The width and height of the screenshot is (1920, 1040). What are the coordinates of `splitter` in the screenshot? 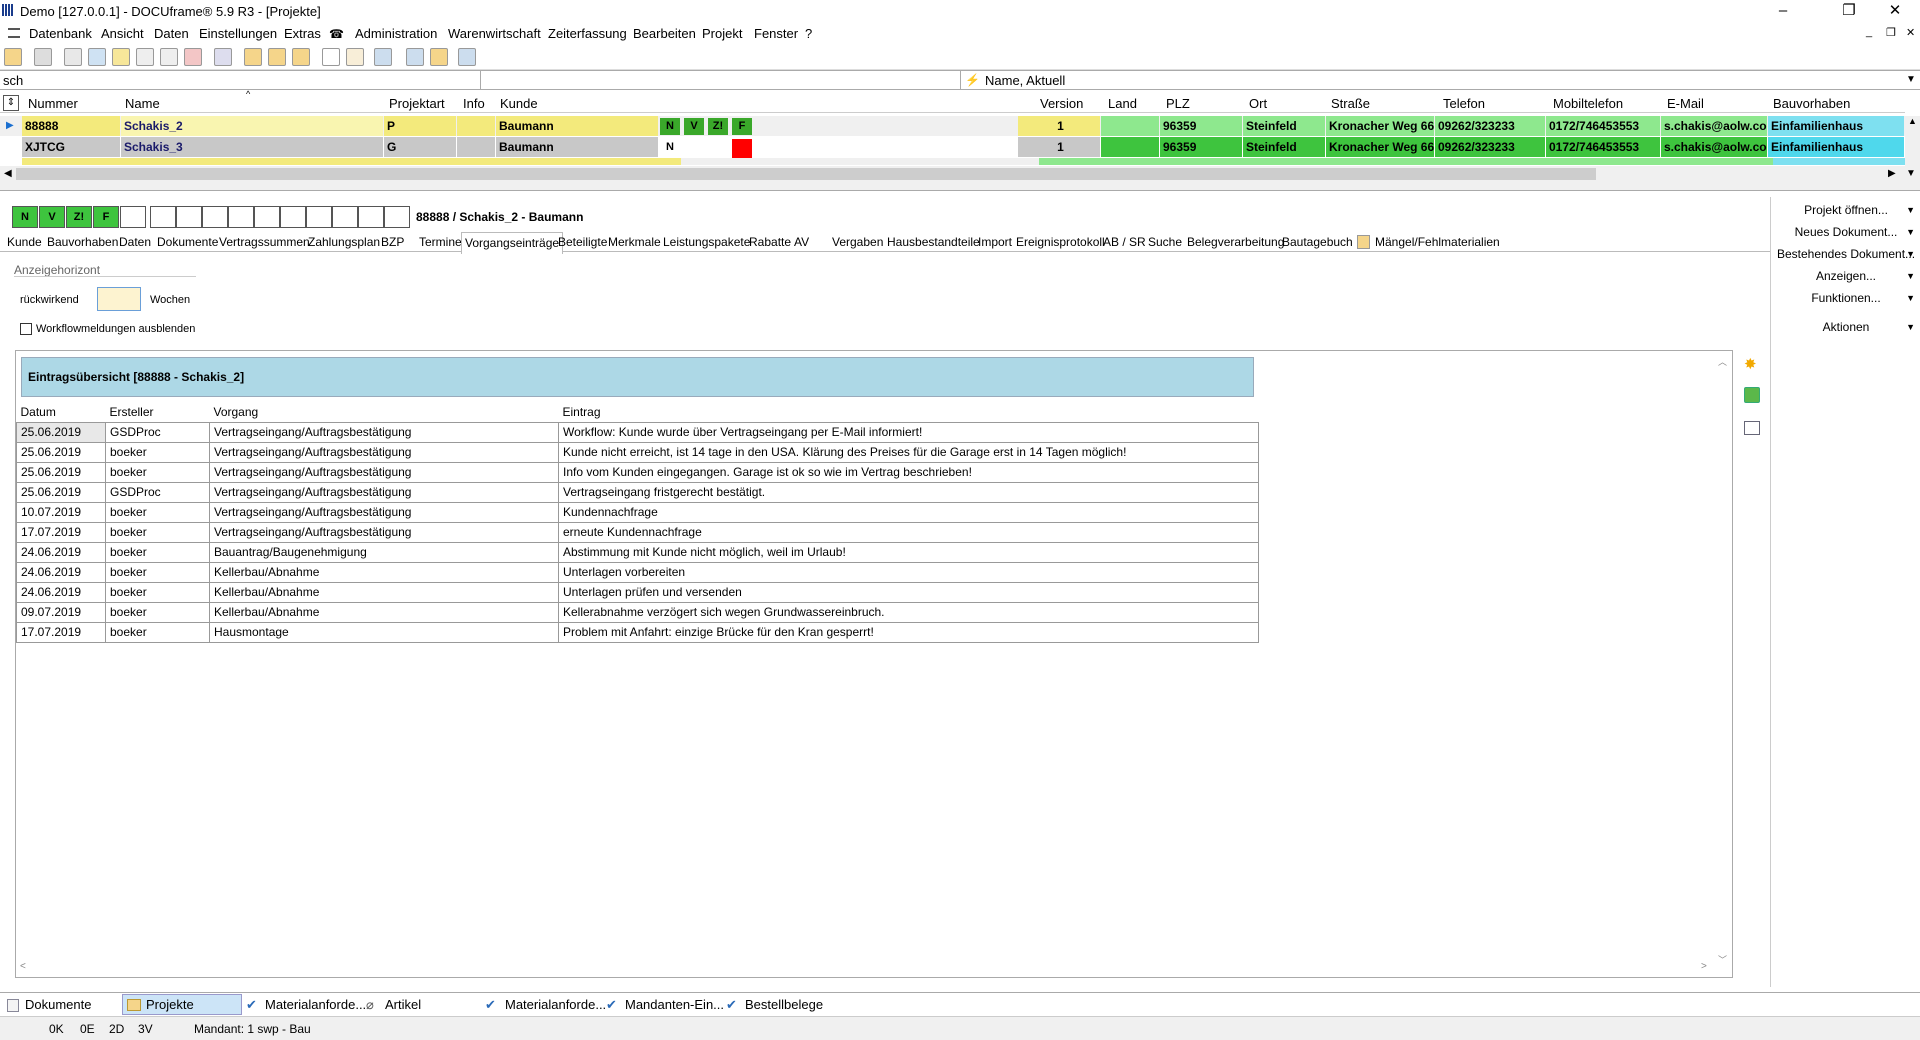 It's located at (960, 187).